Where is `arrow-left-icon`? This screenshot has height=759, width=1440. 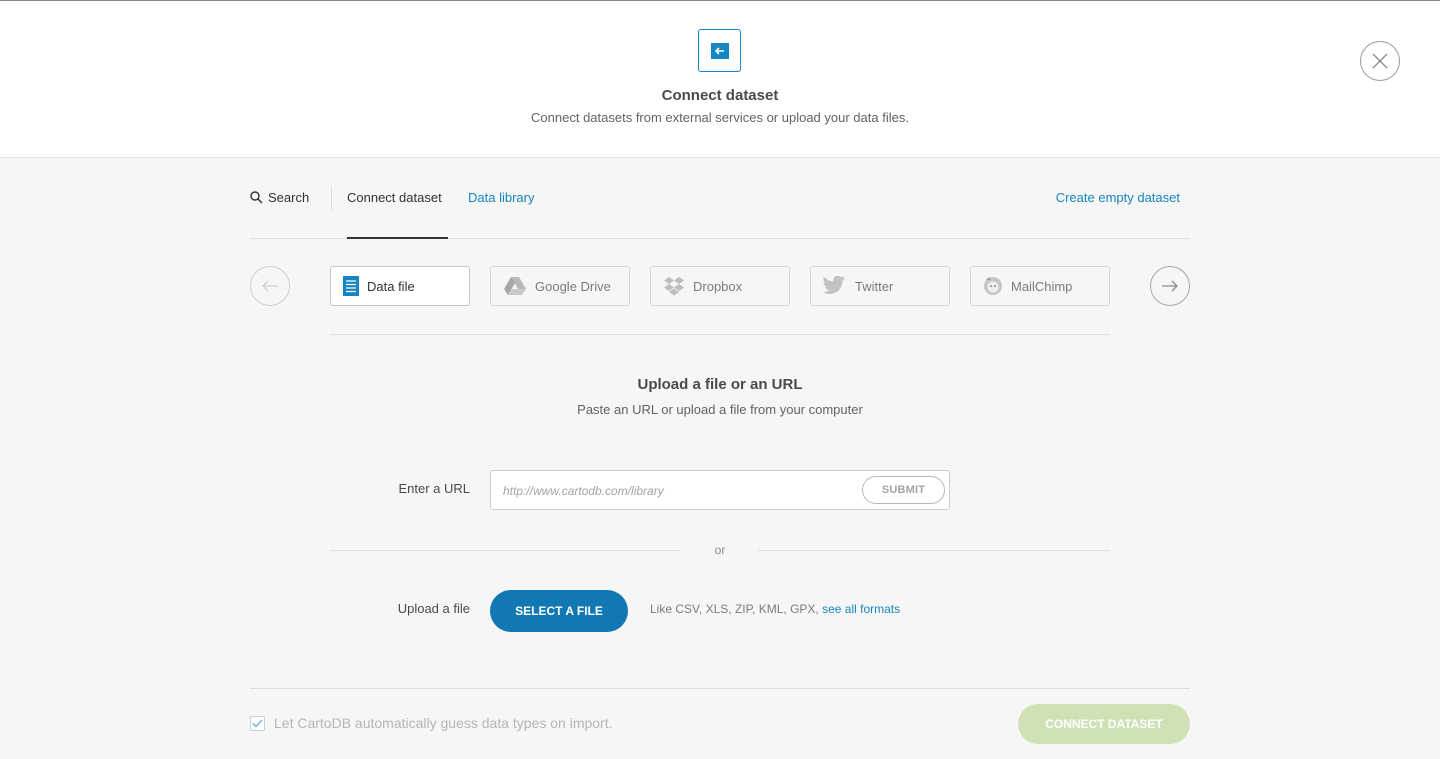
arrow-left-icon is located at coordinates (270, 286).